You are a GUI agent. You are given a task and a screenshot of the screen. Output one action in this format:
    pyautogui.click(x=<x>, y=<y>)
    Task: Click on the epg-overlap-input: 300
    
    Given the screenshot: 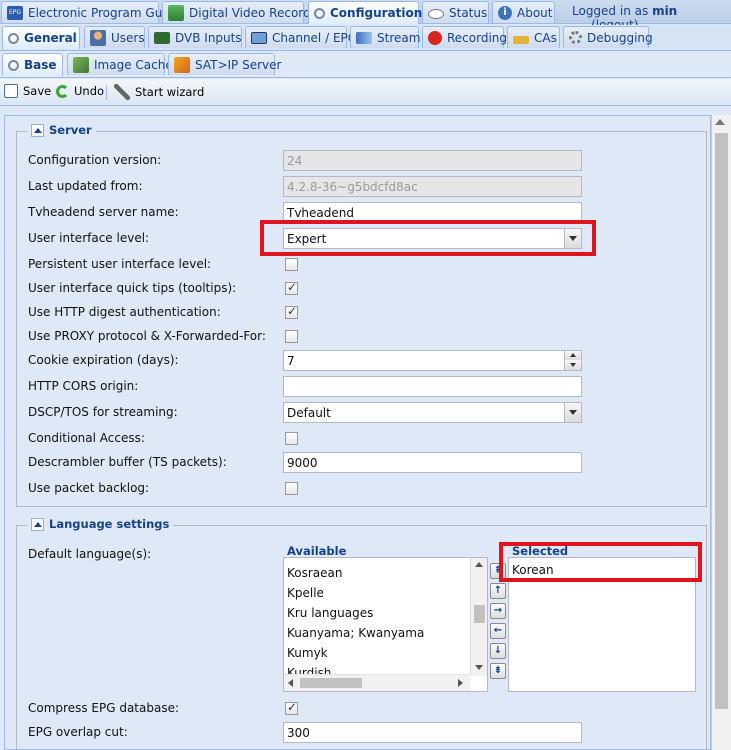 What is the action you would take?
    pyautogui.click(x=432, y=732)
    